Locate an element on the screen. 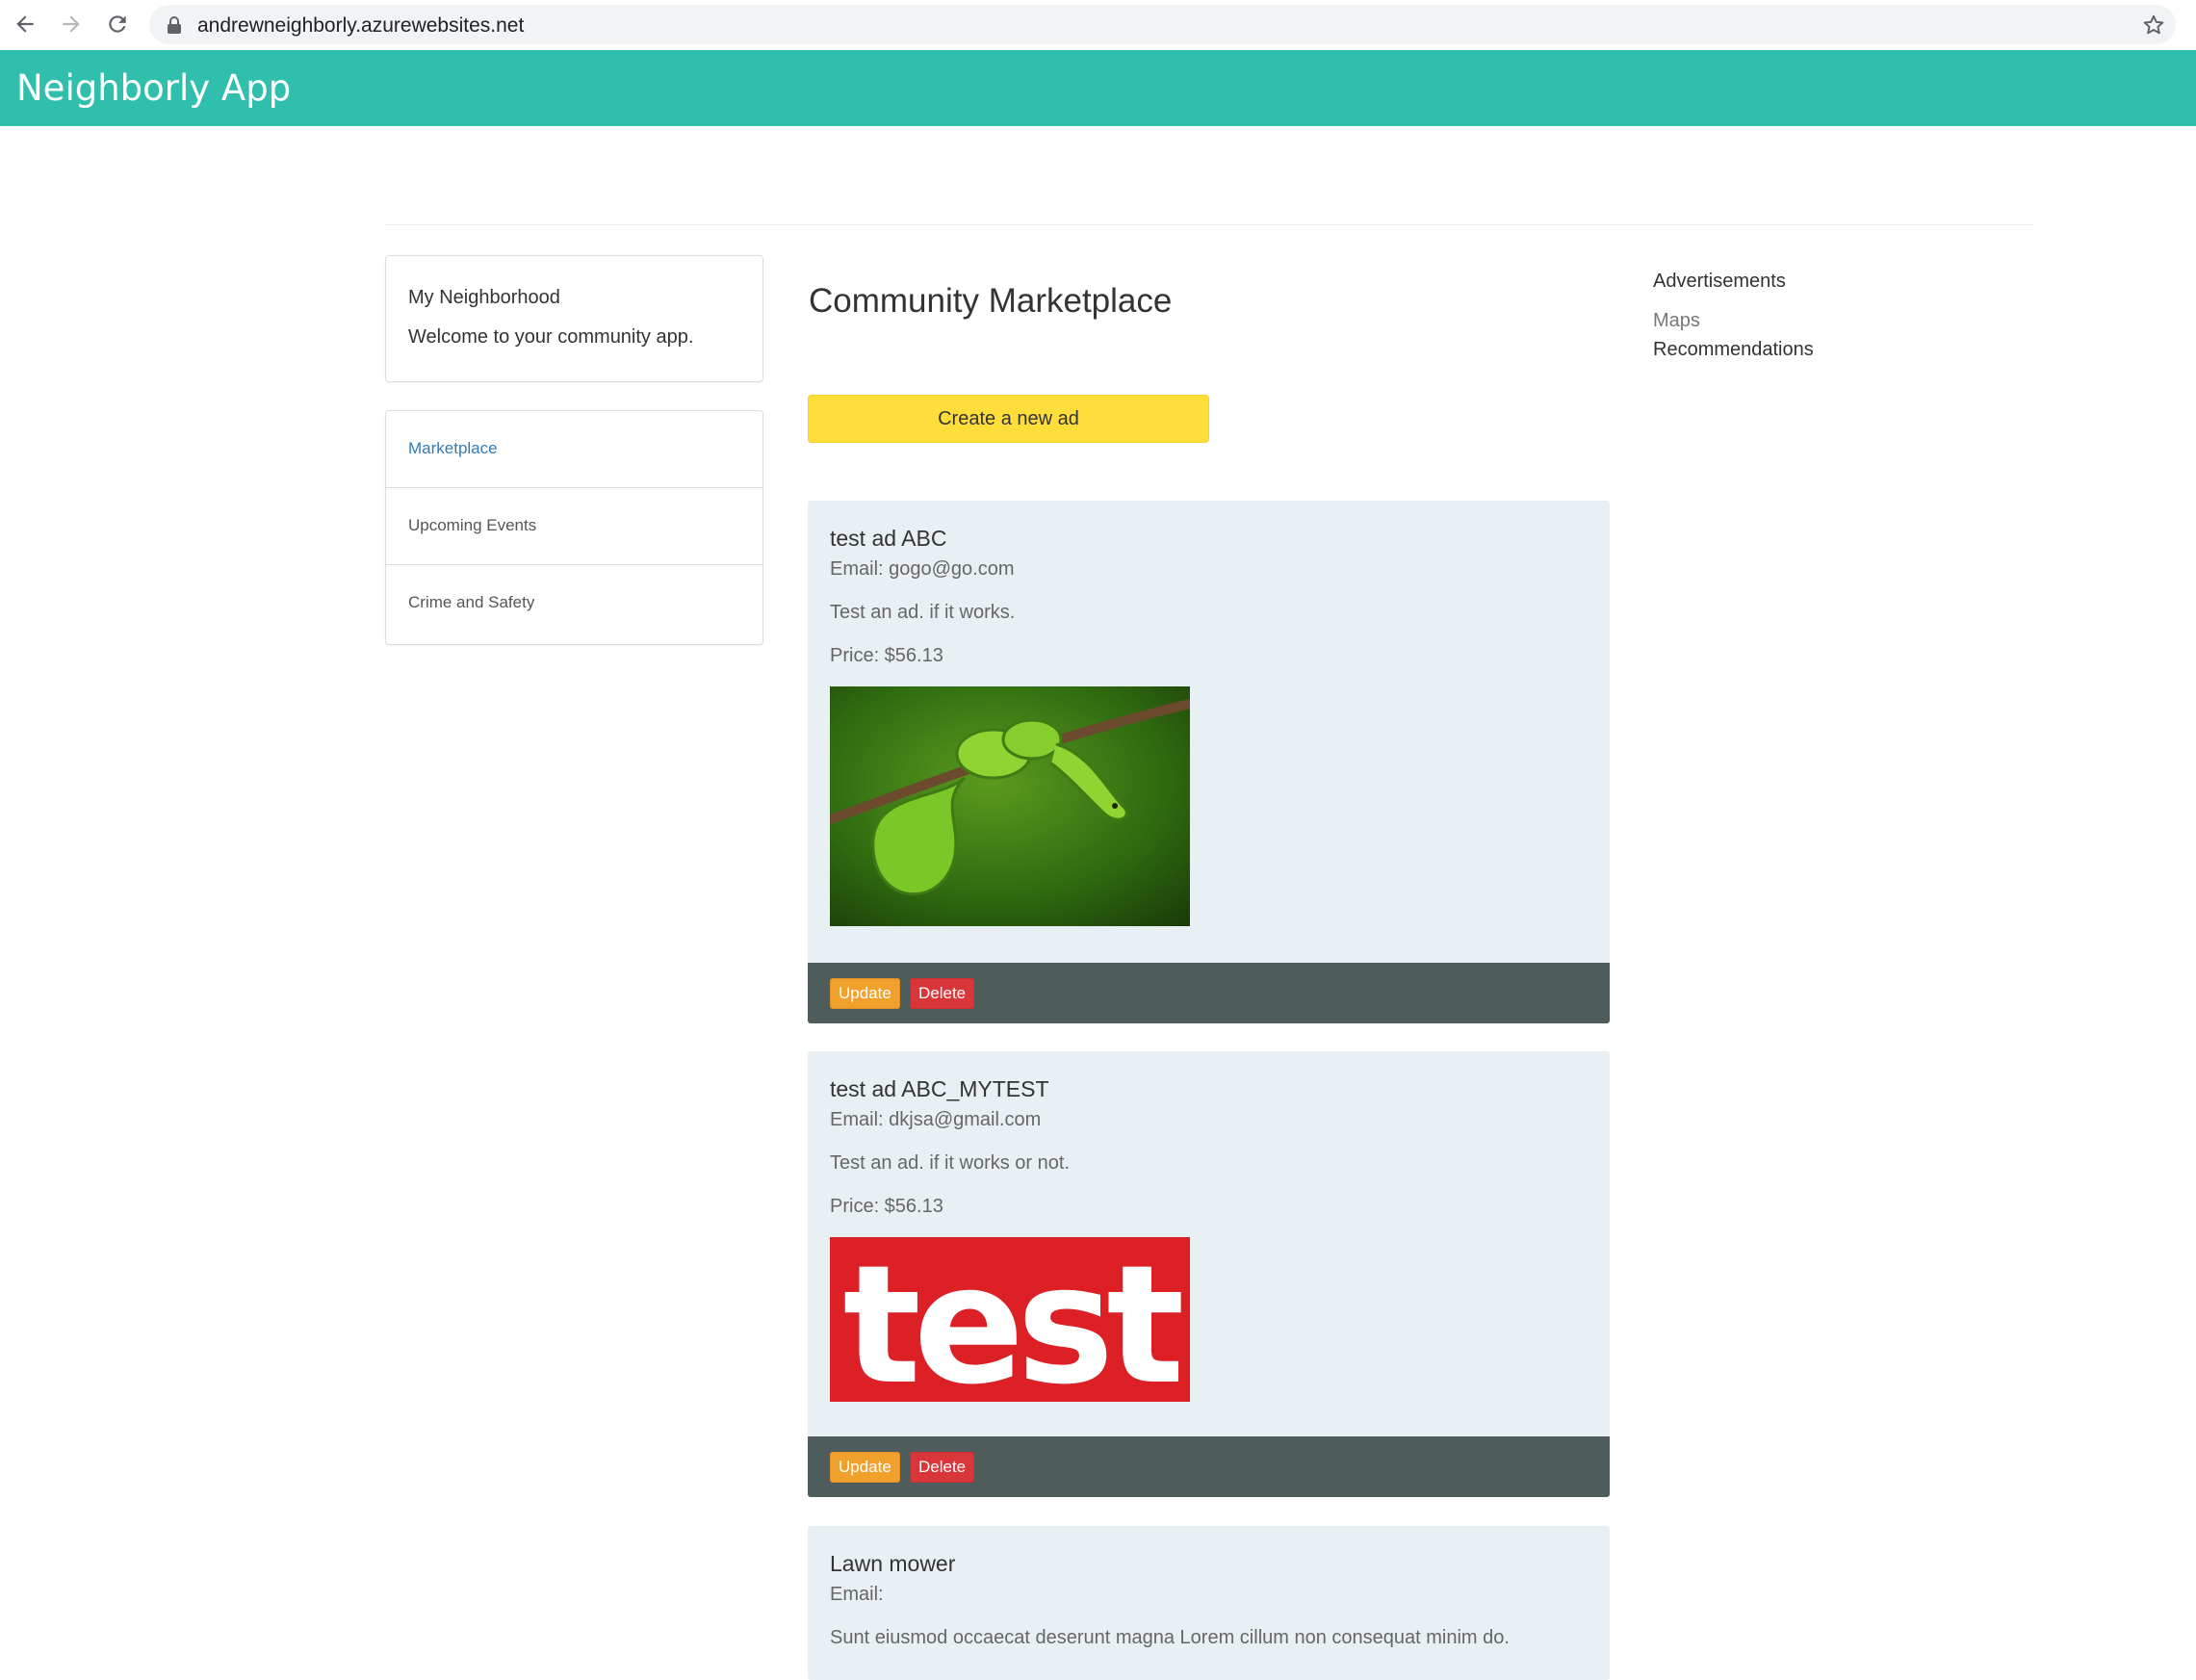 Image resolution: width=2196 pixels, height=1680 pixels. sidebar-item-label: Marketplace is located at coordinates (453, 448).